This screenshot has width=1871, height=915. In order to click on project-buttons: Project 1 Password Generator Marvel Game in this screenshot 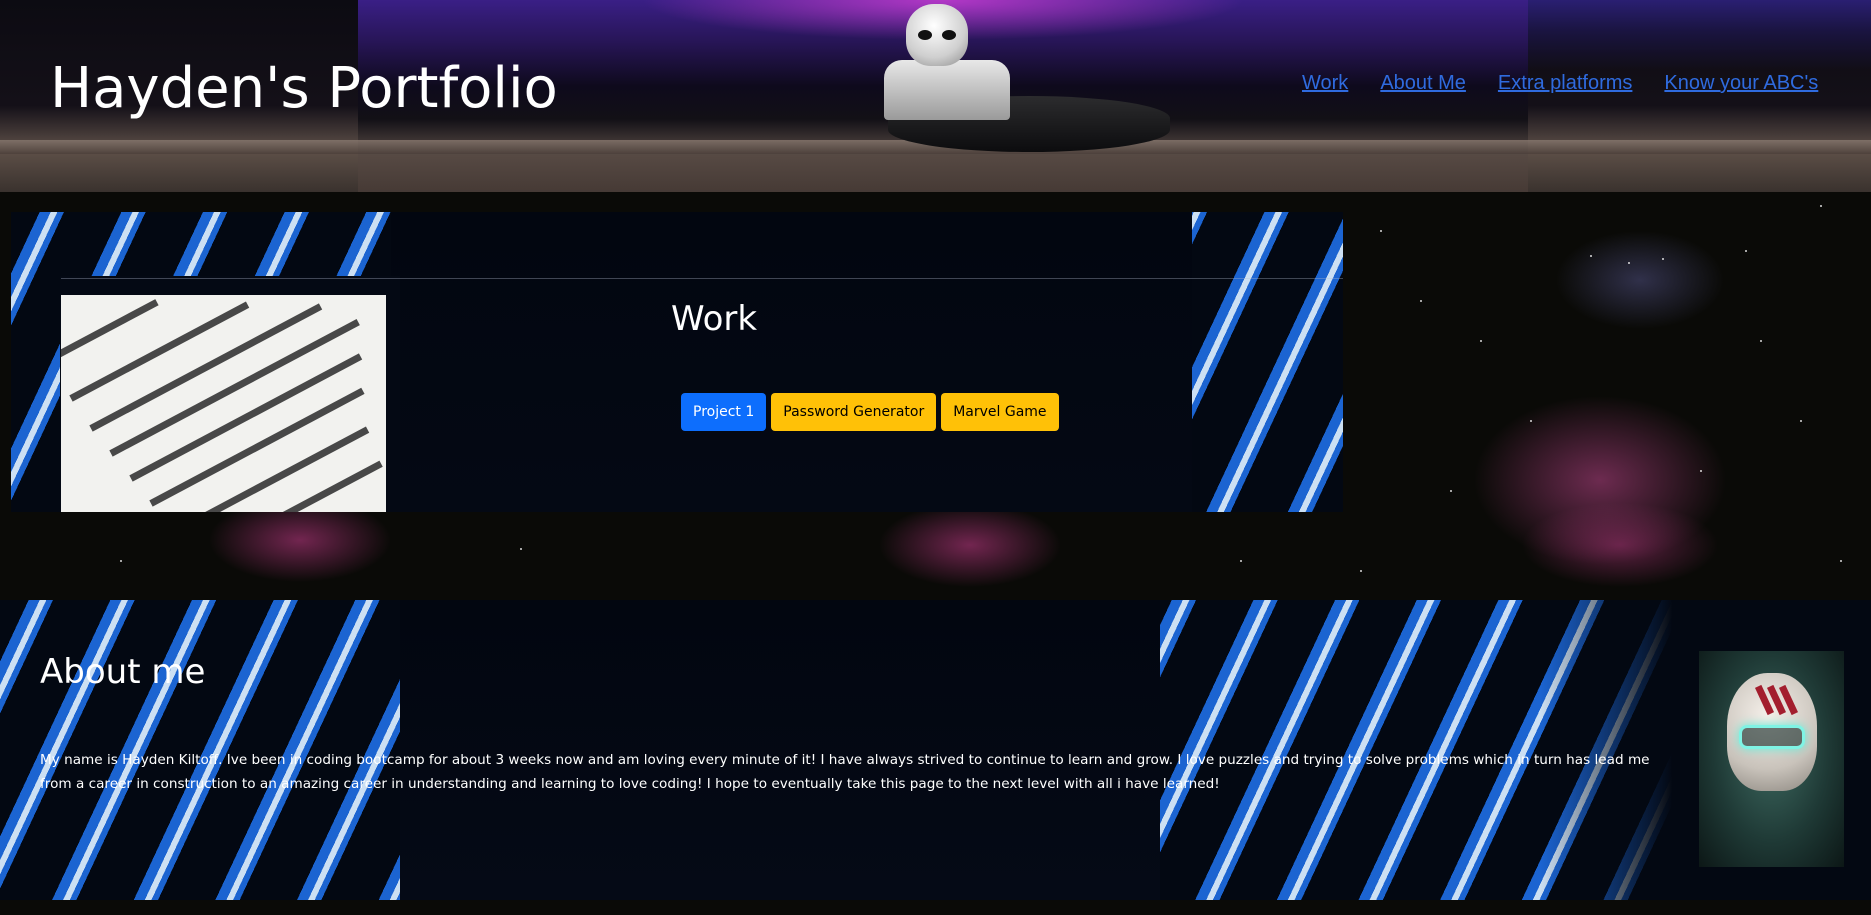, I will do `click(870, 412)`.